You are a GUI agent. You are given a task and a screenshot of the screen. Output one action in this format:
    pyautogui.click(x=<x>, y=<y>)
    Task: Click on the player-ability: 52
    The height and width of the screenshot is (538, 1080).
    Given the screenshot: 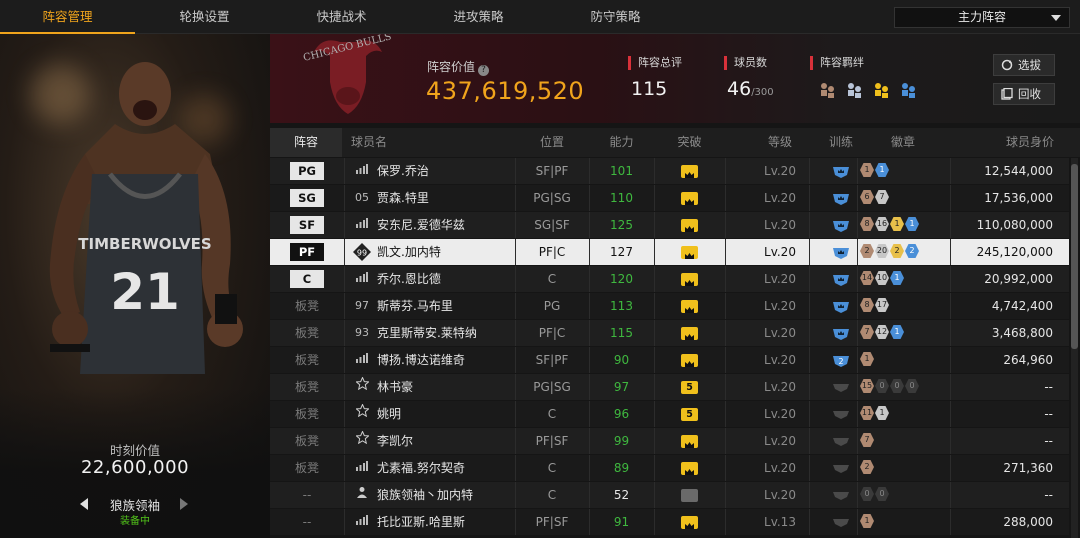 What is the action you would take?
    pyautogui.click(x=621, y=495)
    